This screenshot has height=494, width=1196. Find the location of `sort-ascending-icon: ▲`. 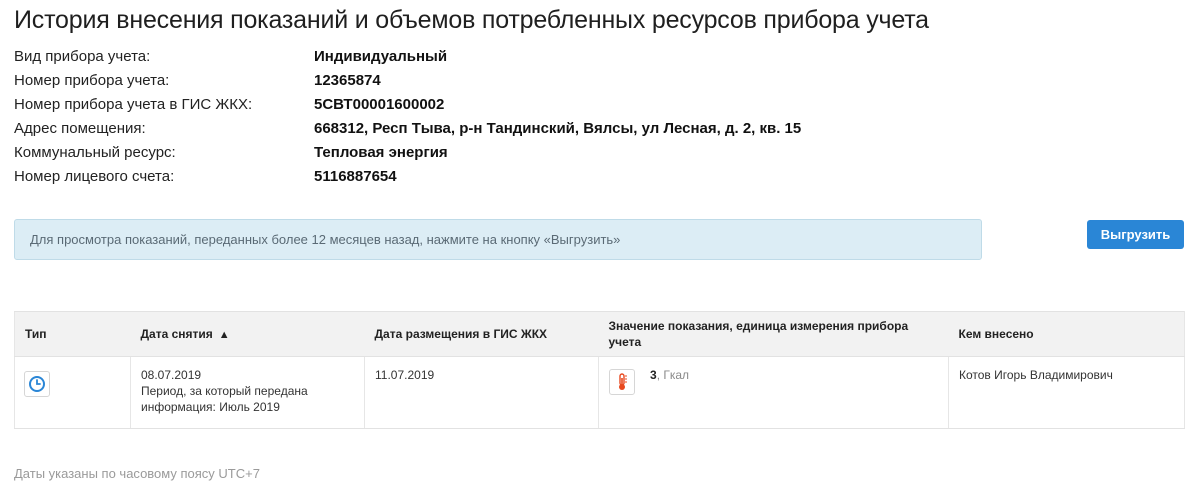

sort-ascending-icon: ▲ is located at coordinates (224, 335).